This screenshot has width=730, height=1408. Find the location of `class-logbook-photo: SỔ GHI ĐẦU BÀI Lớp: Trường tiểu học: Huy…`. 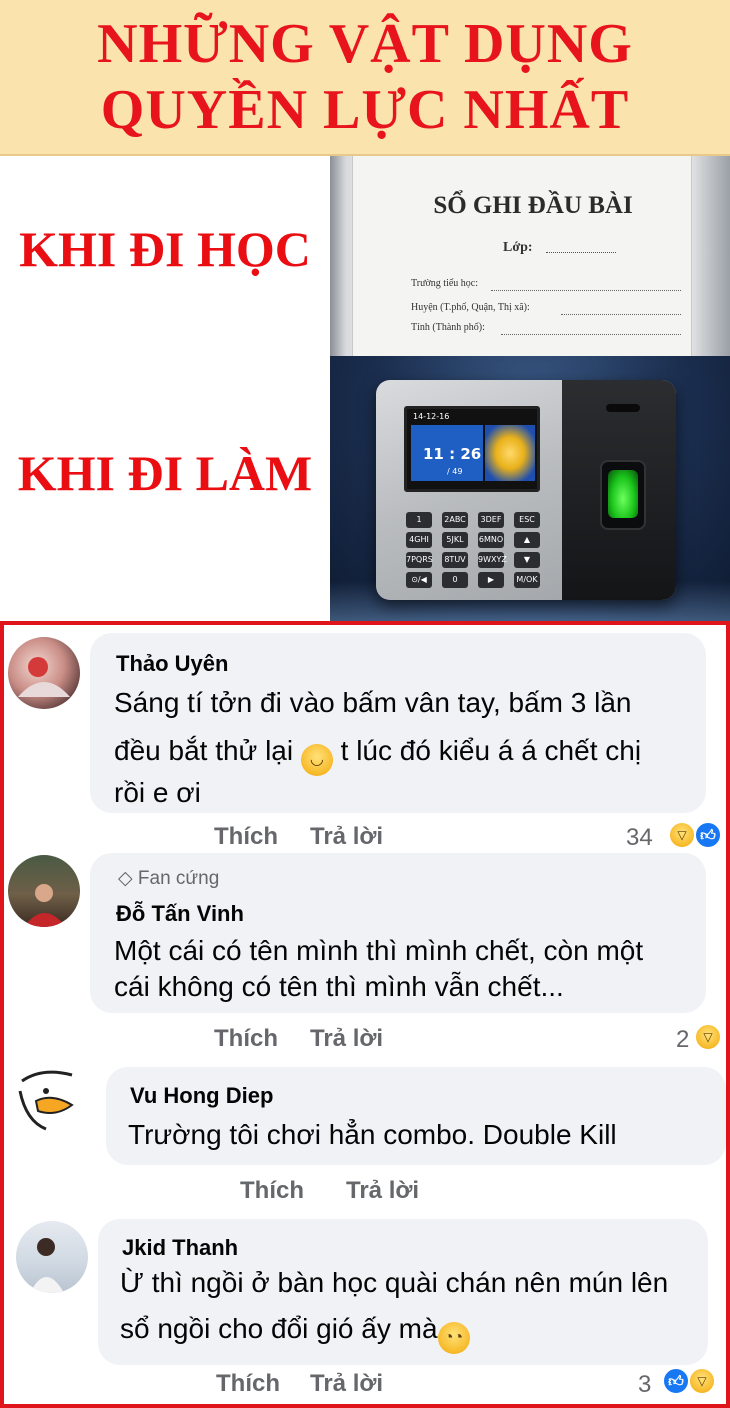

class-logbook-photo: SỔ GHI ĐẦU BÀI Lớp: Trường tiểu học: Huy… is located at coordinates (530, 256).